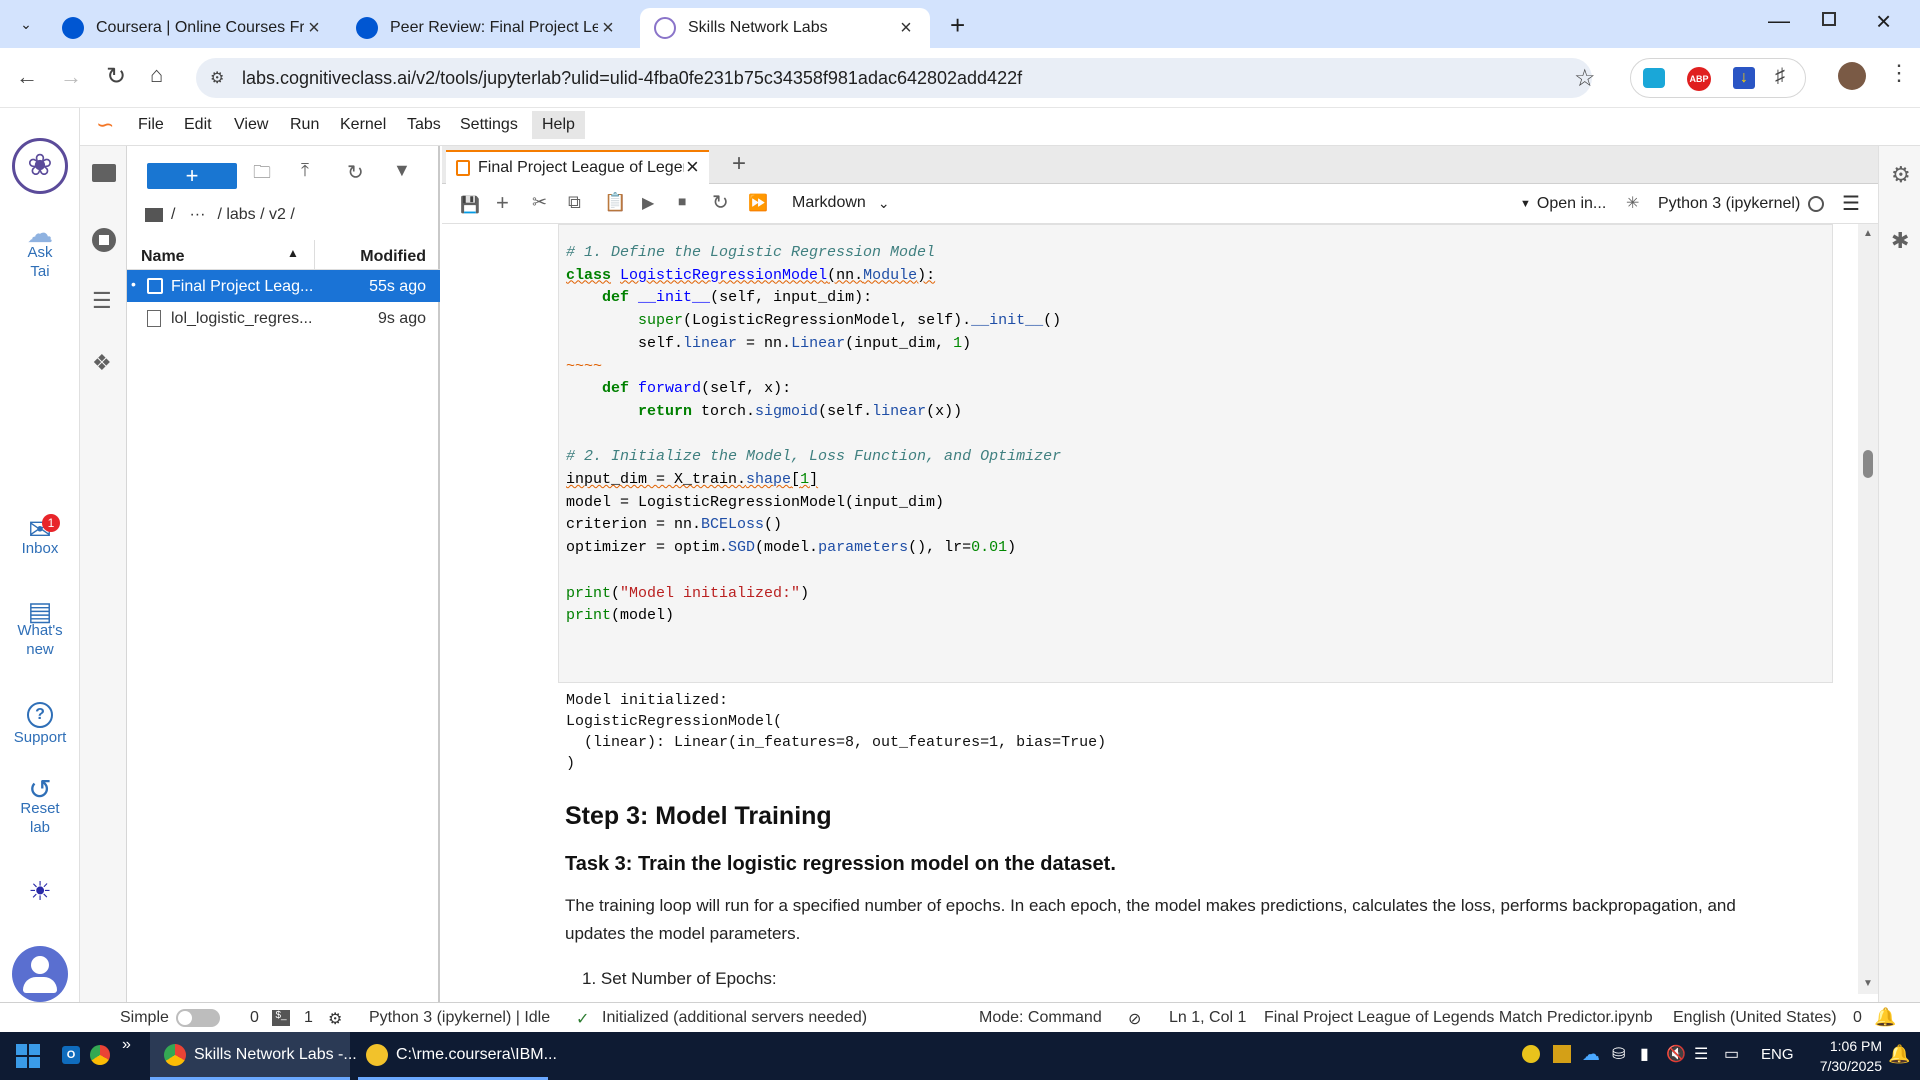  Describe the element at coordinates (1644, 1054) in the screenshot. I see `usb-icon: ▮` at that location.